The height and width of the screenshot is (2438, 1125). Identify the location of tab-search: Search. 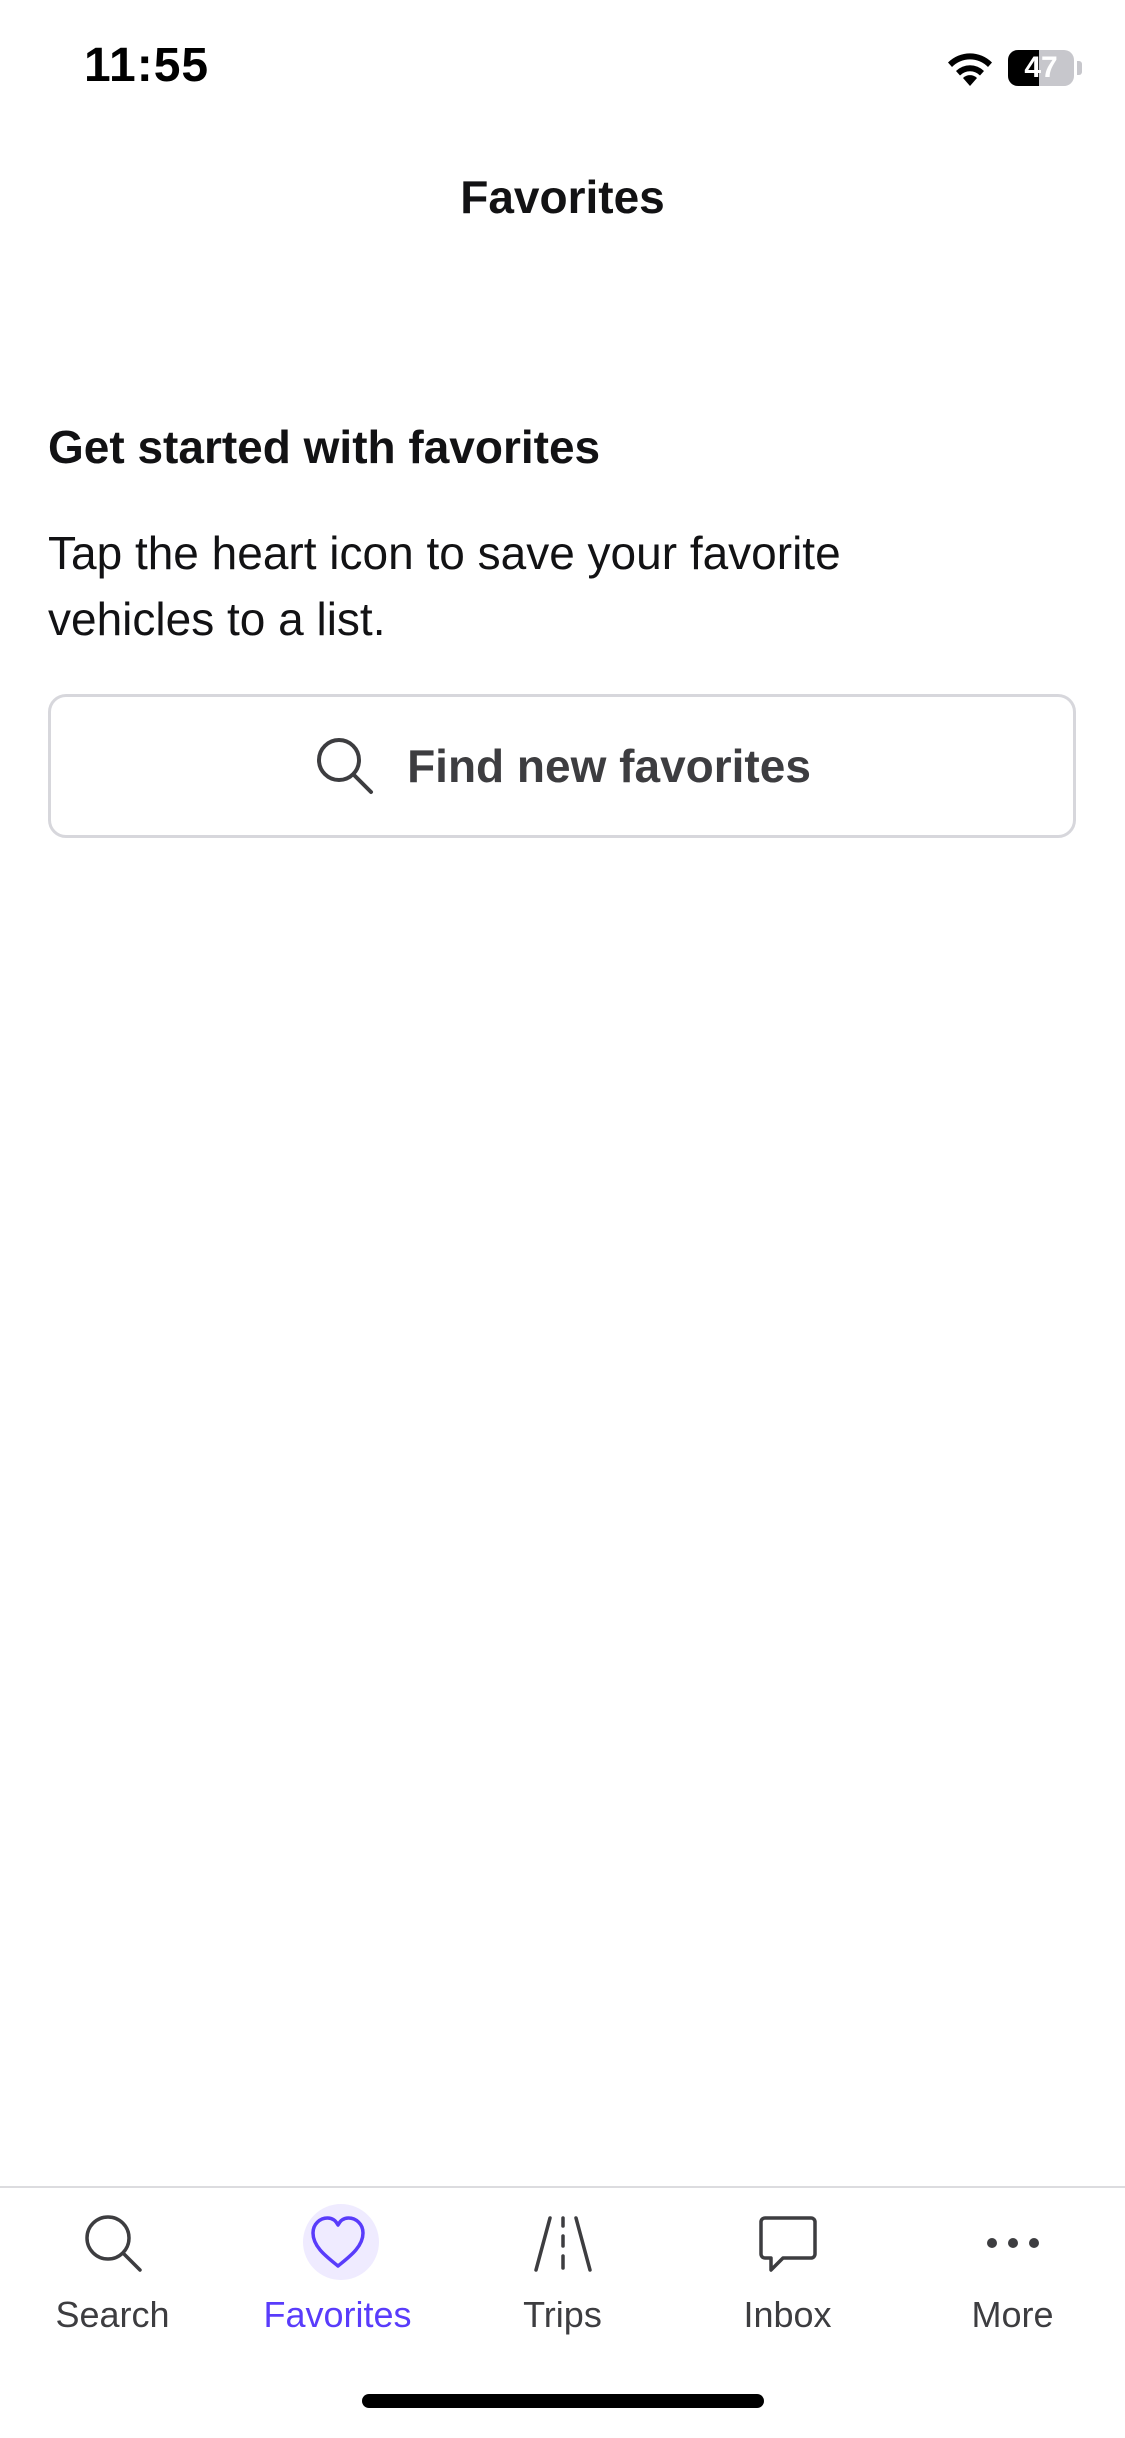
(112, 2278).